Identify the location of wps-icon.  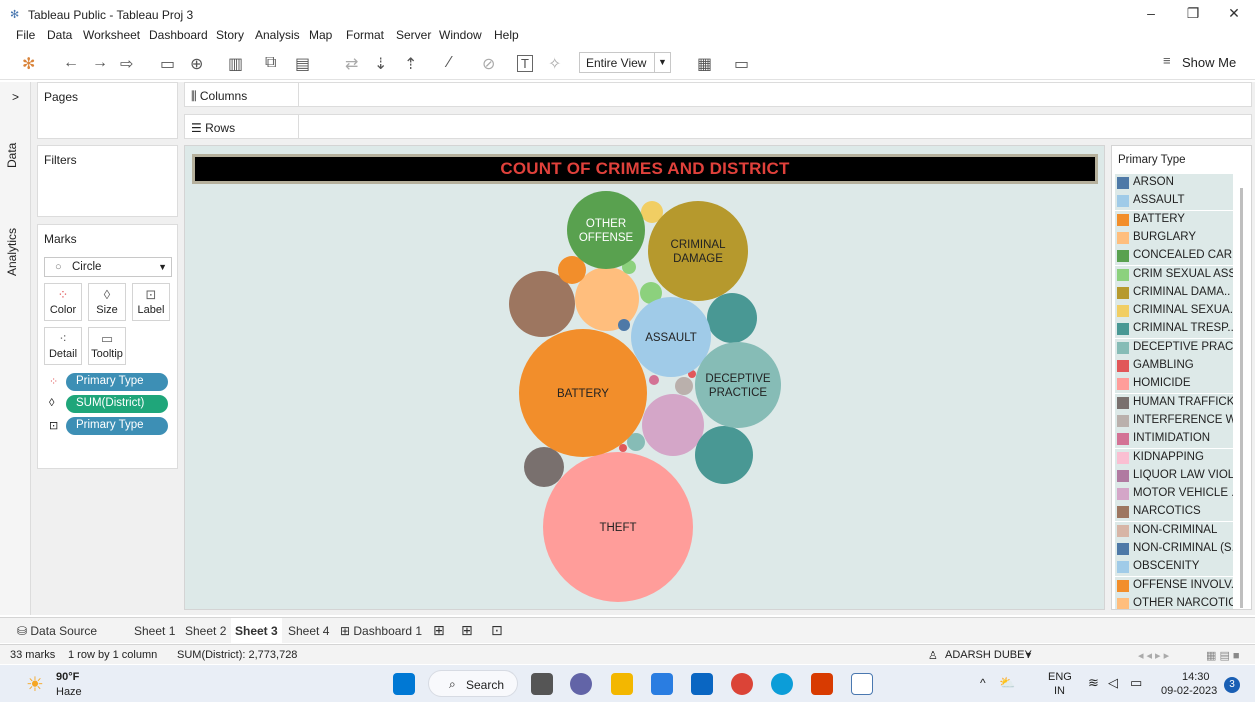
(822, 684).